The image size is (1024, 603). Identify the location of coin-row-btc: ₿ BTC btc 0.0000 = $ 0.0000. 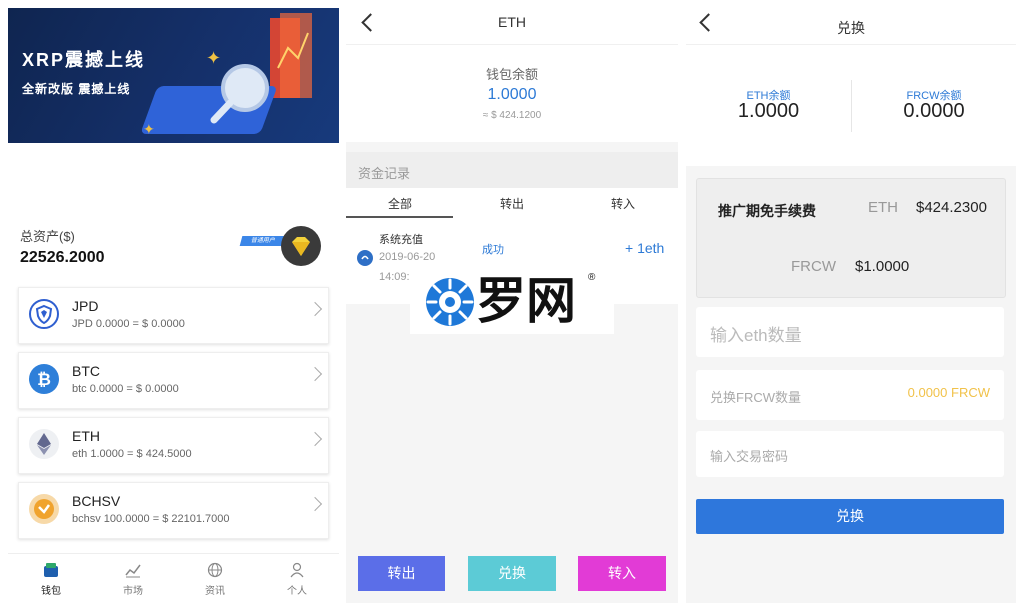
(173, 380).